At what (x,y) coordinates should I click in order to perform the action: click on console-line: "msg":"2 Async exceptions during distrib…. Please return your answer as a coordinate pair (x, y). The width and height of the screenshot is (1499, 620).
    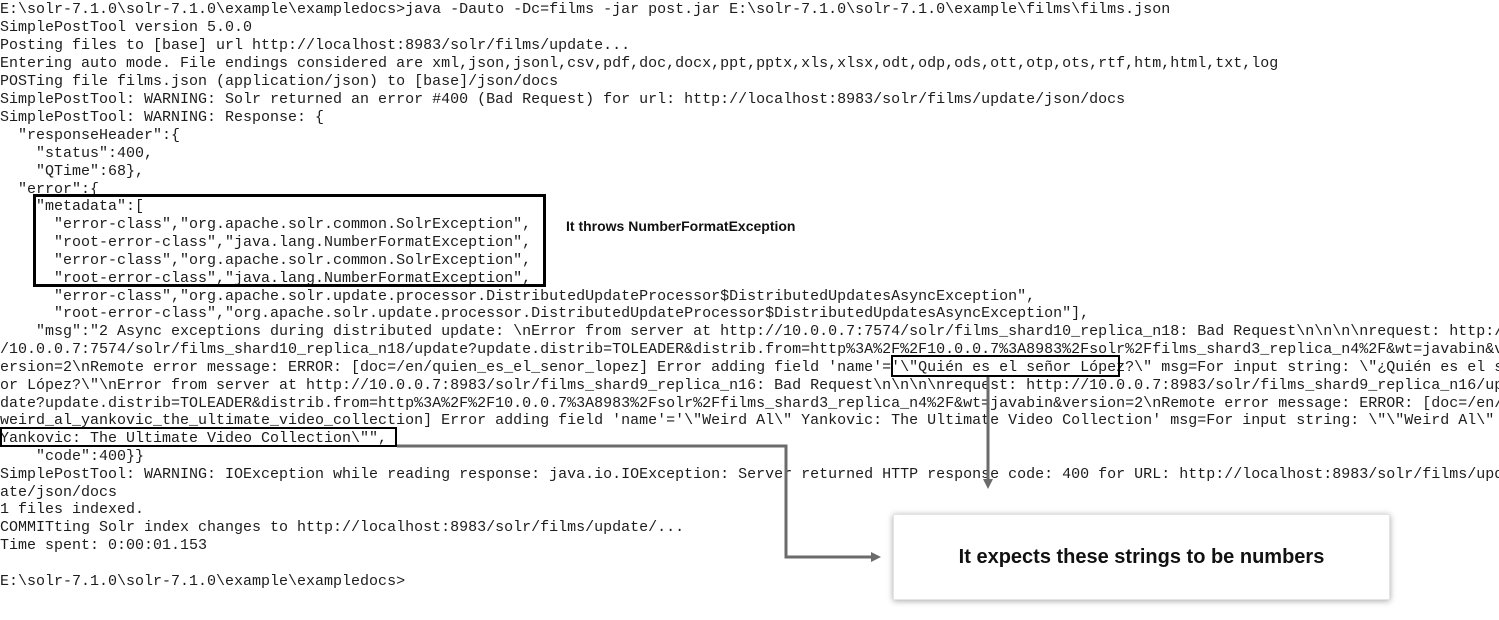
    Looking at the image, I should click on (749, 331).